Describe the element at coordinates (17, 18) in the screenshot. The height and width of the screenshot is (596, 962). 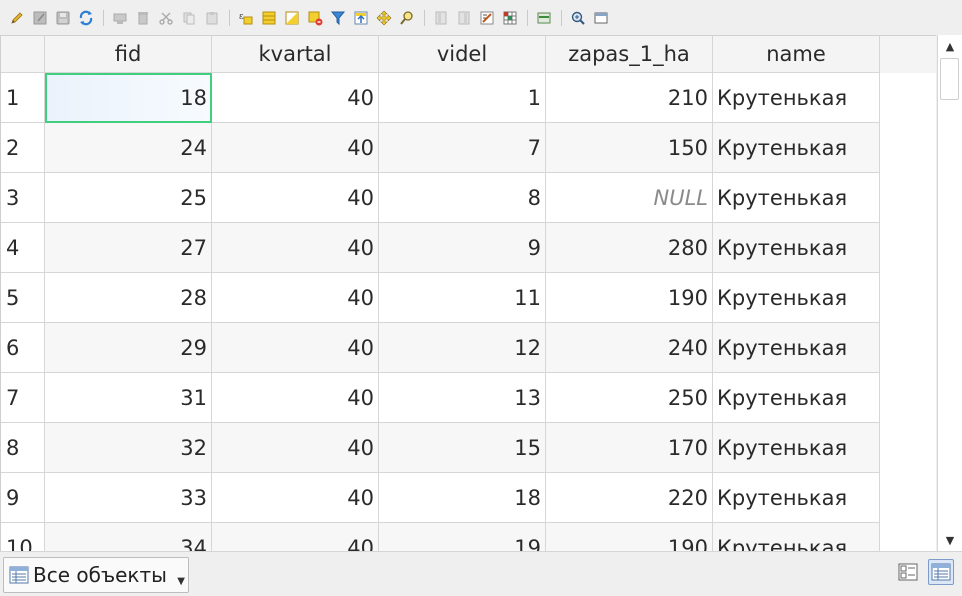
I see `pencil-icon` at that location.